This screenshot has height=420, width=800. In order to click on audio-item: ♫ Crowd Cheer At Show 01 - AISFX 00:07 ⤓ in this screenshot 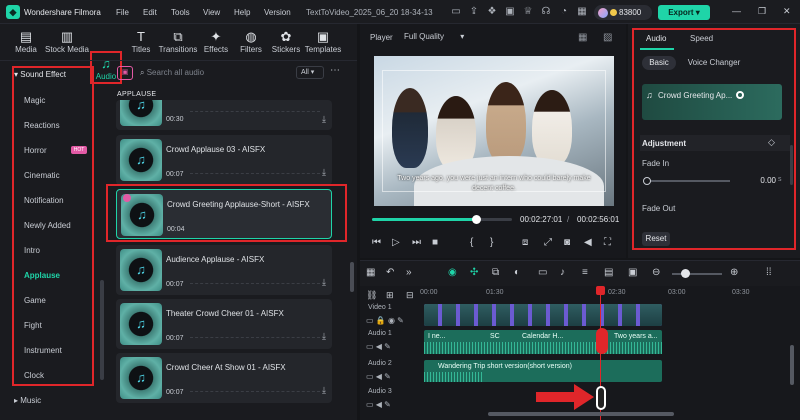, I will do `click(224, 378)`.